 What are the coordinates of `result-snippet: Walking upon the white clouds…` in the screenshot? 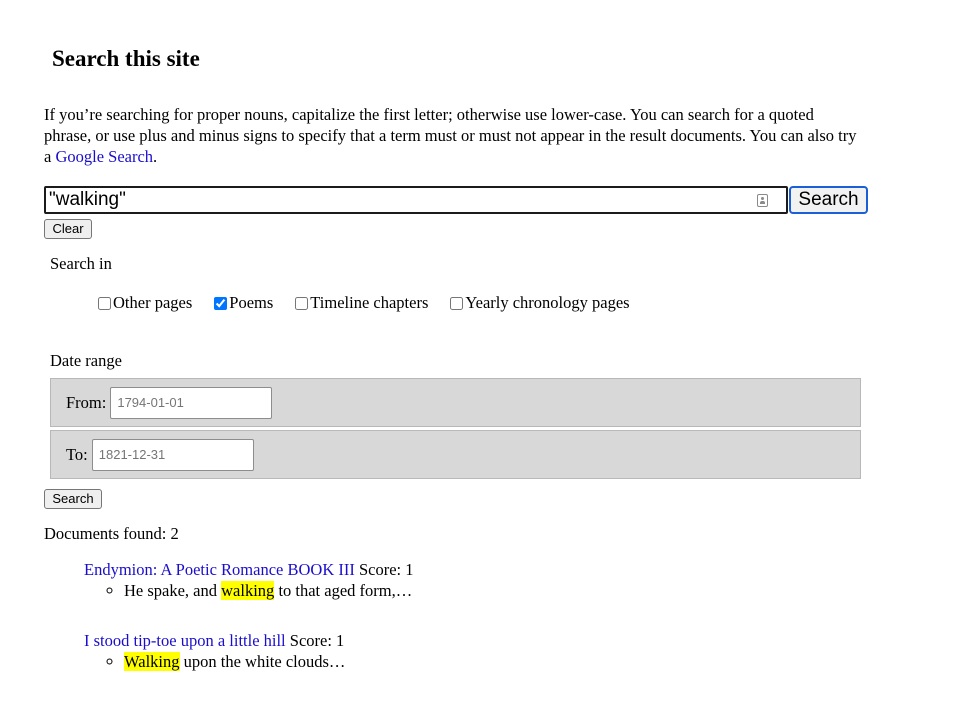 It's located at (514, 661).